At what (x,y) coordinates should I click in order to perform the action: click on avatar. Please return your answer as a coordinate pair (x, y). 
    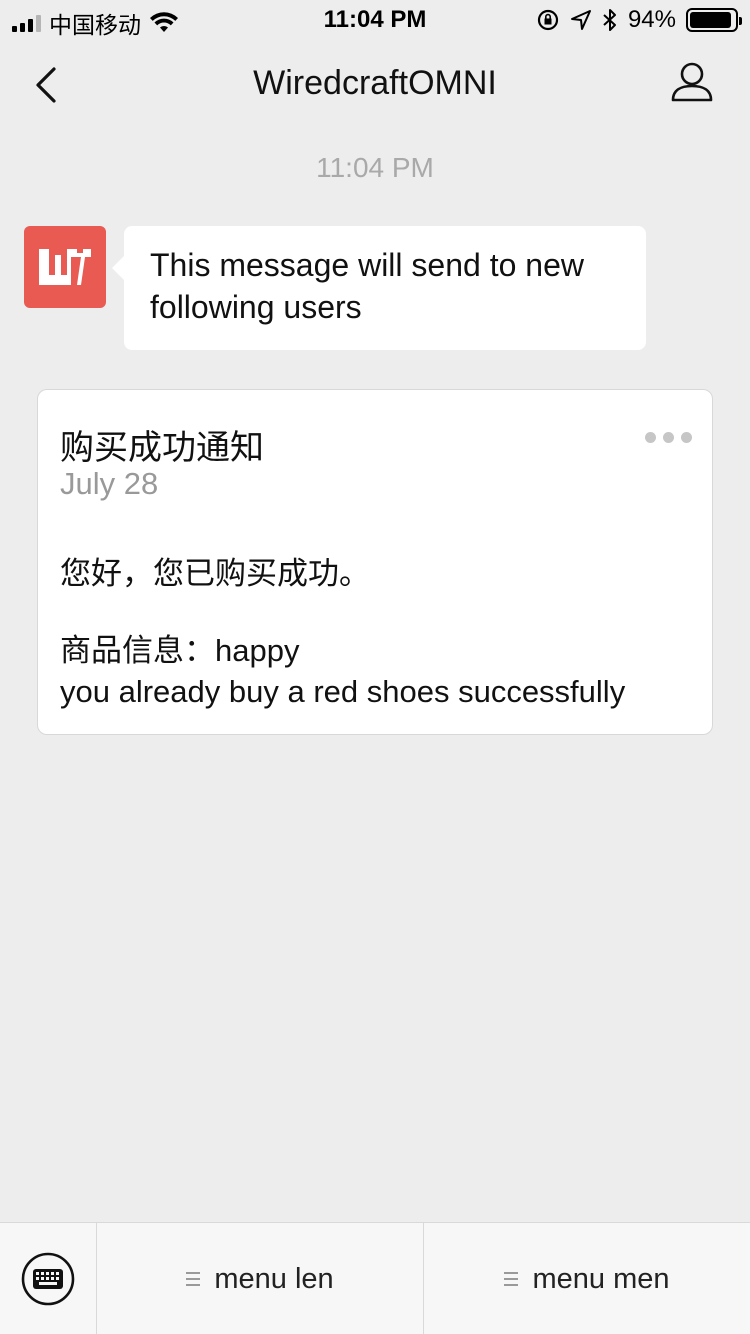
    Looking at the image, I should click on (65, 267).